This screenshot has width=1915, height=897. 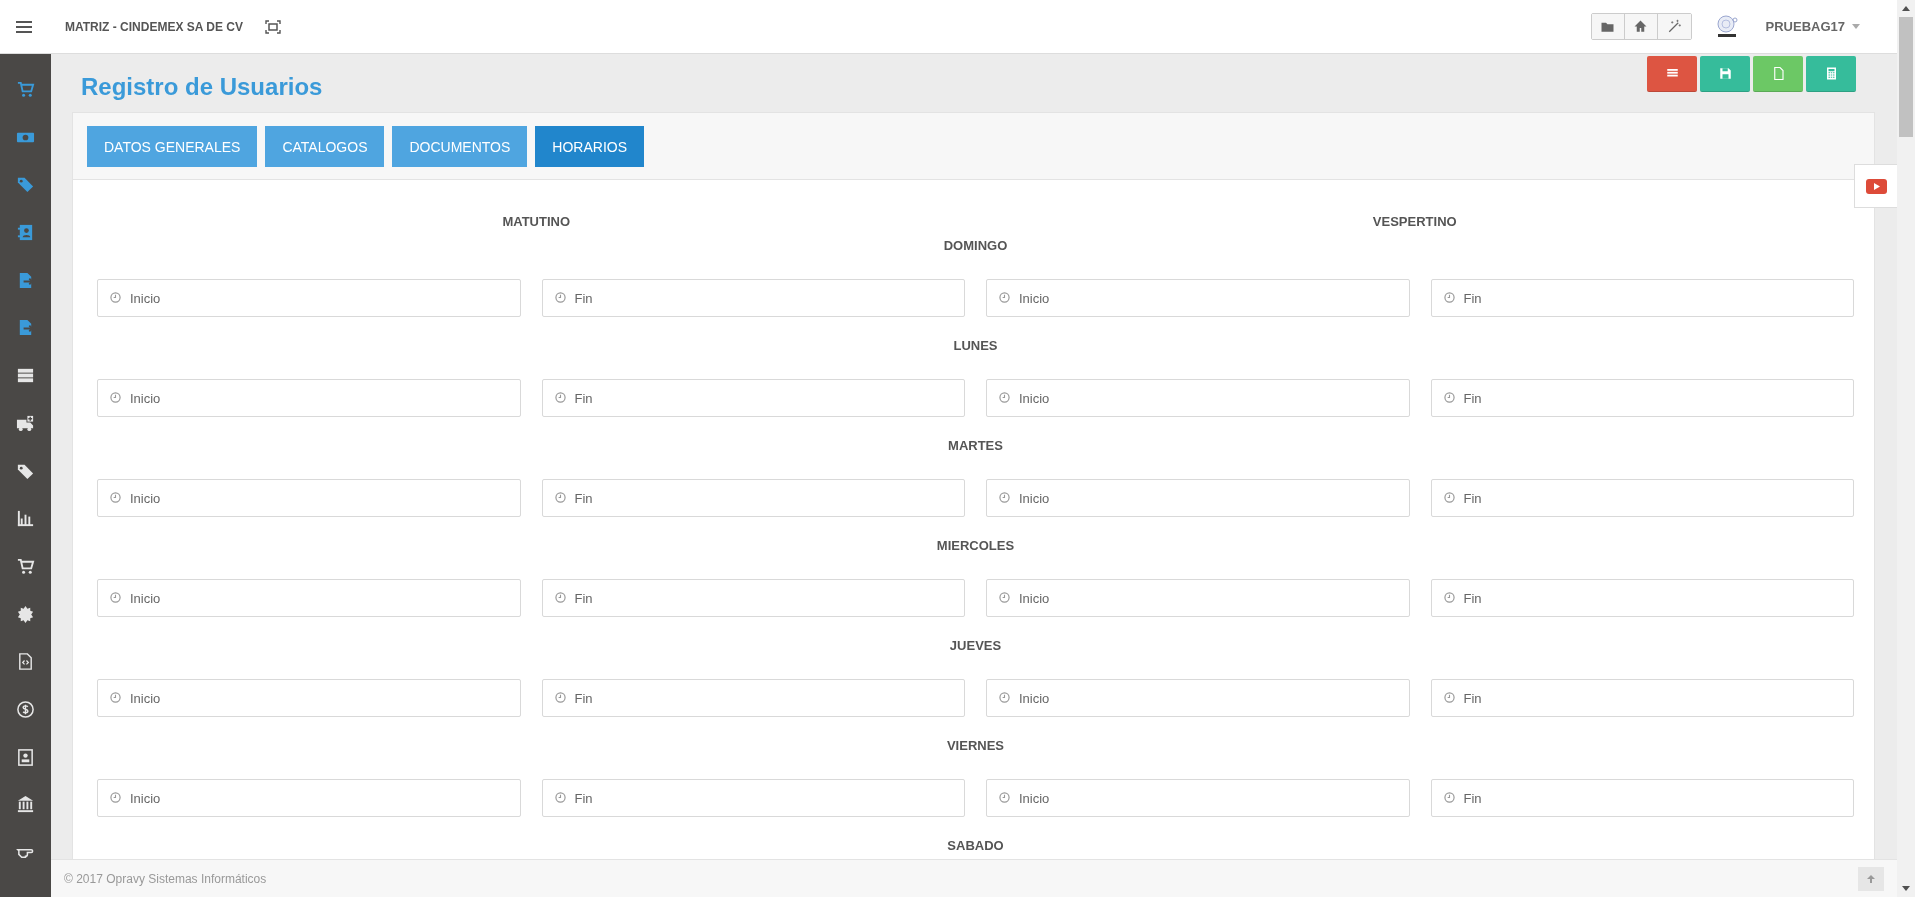 What do you see at coordinates (25, 614) in the screenshot?
I see `seal-icon` at bounding box center [25, 614].